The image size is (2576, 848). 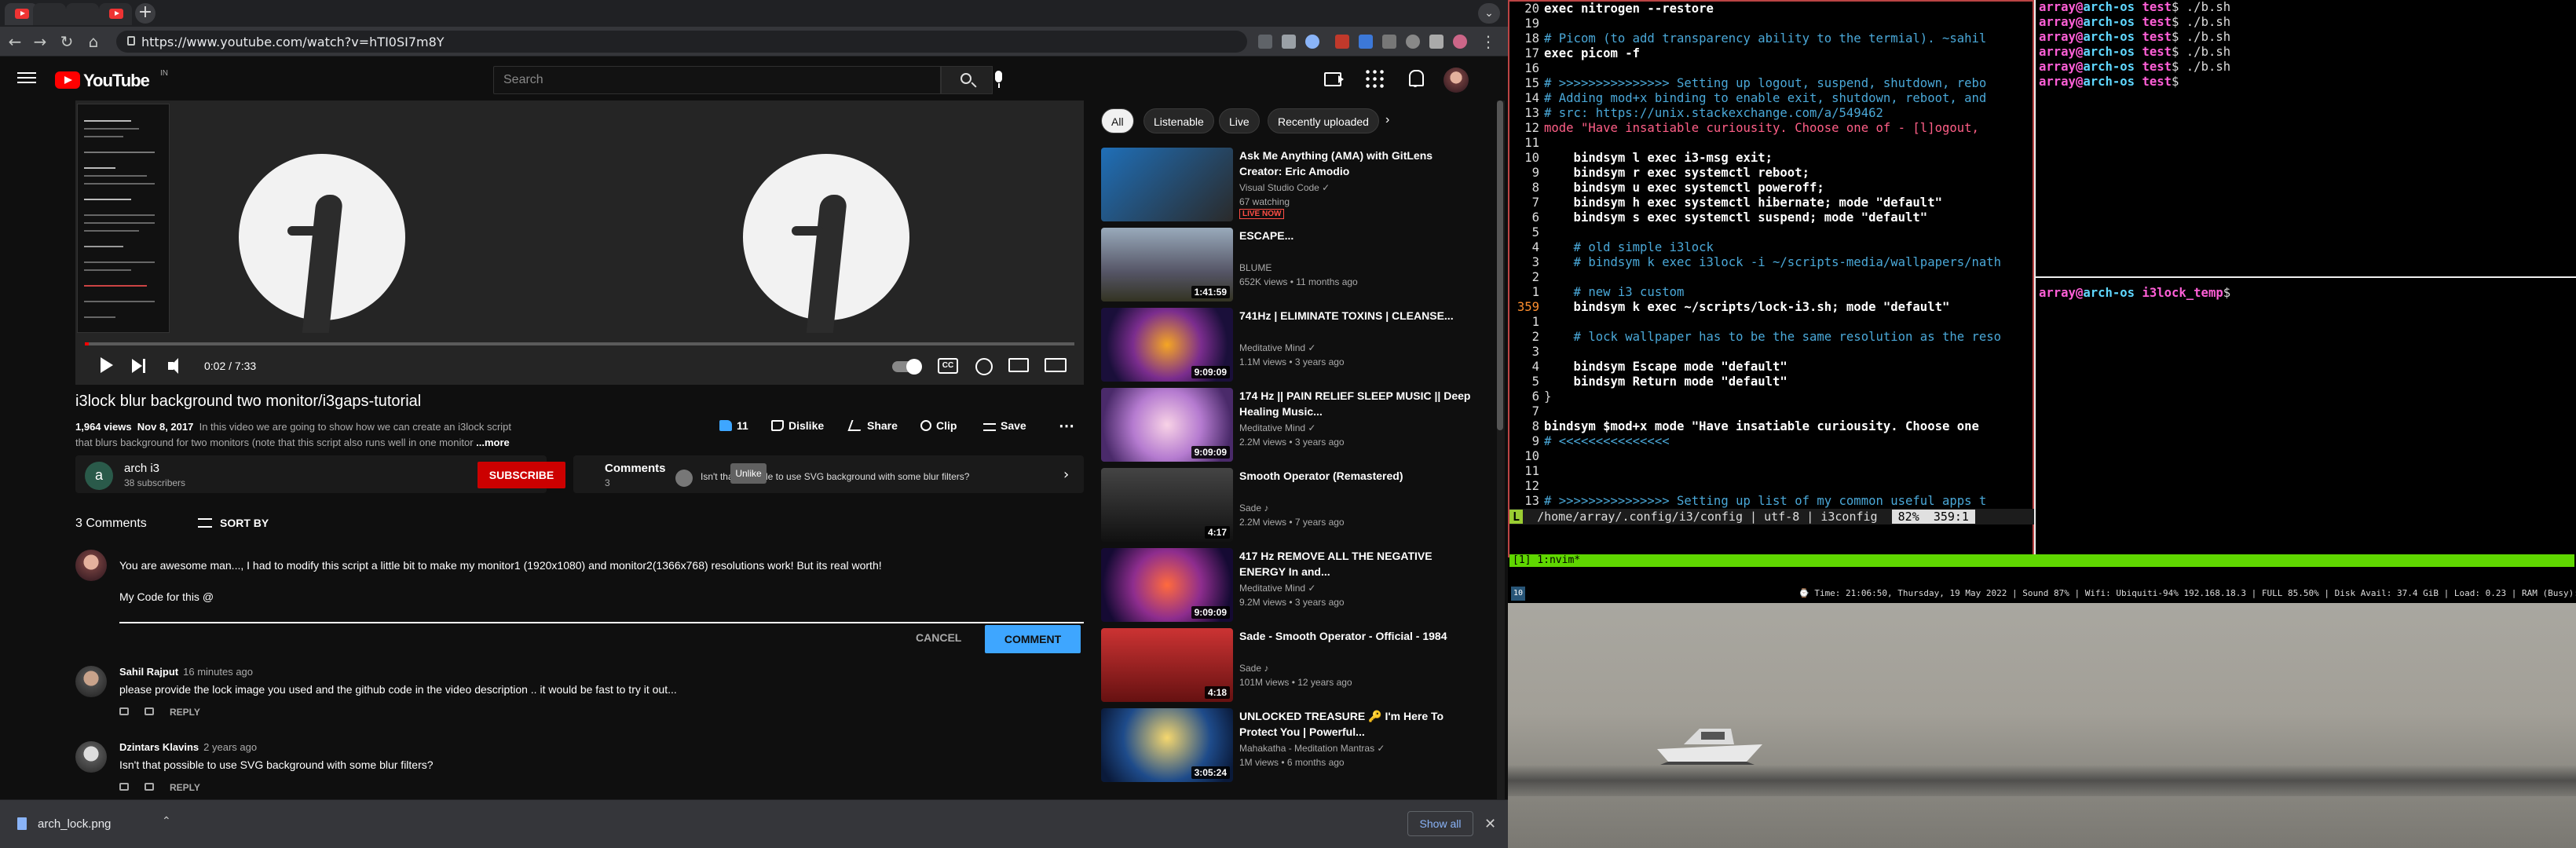 I want to click on account-avatar, so click(x=1457, y=81).